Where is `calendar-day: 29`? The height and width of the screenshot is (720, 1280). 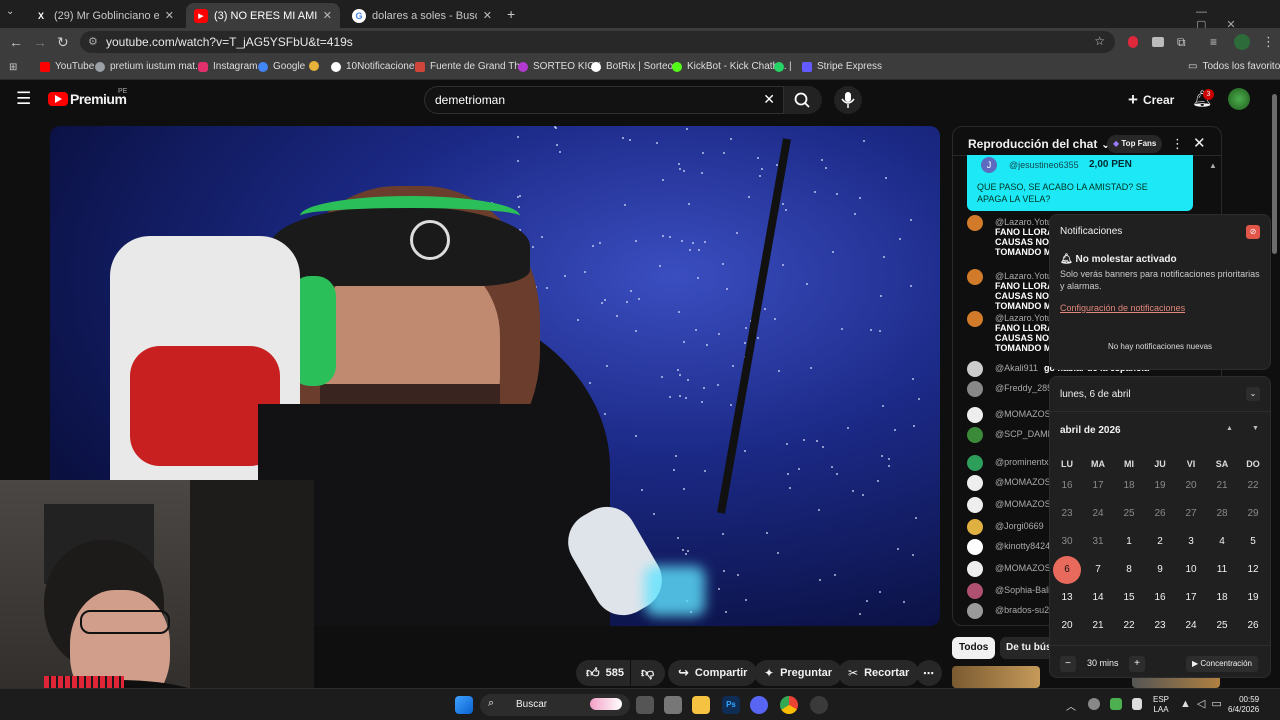
calendar-day: 29 is located at coordinates (1253, 514).